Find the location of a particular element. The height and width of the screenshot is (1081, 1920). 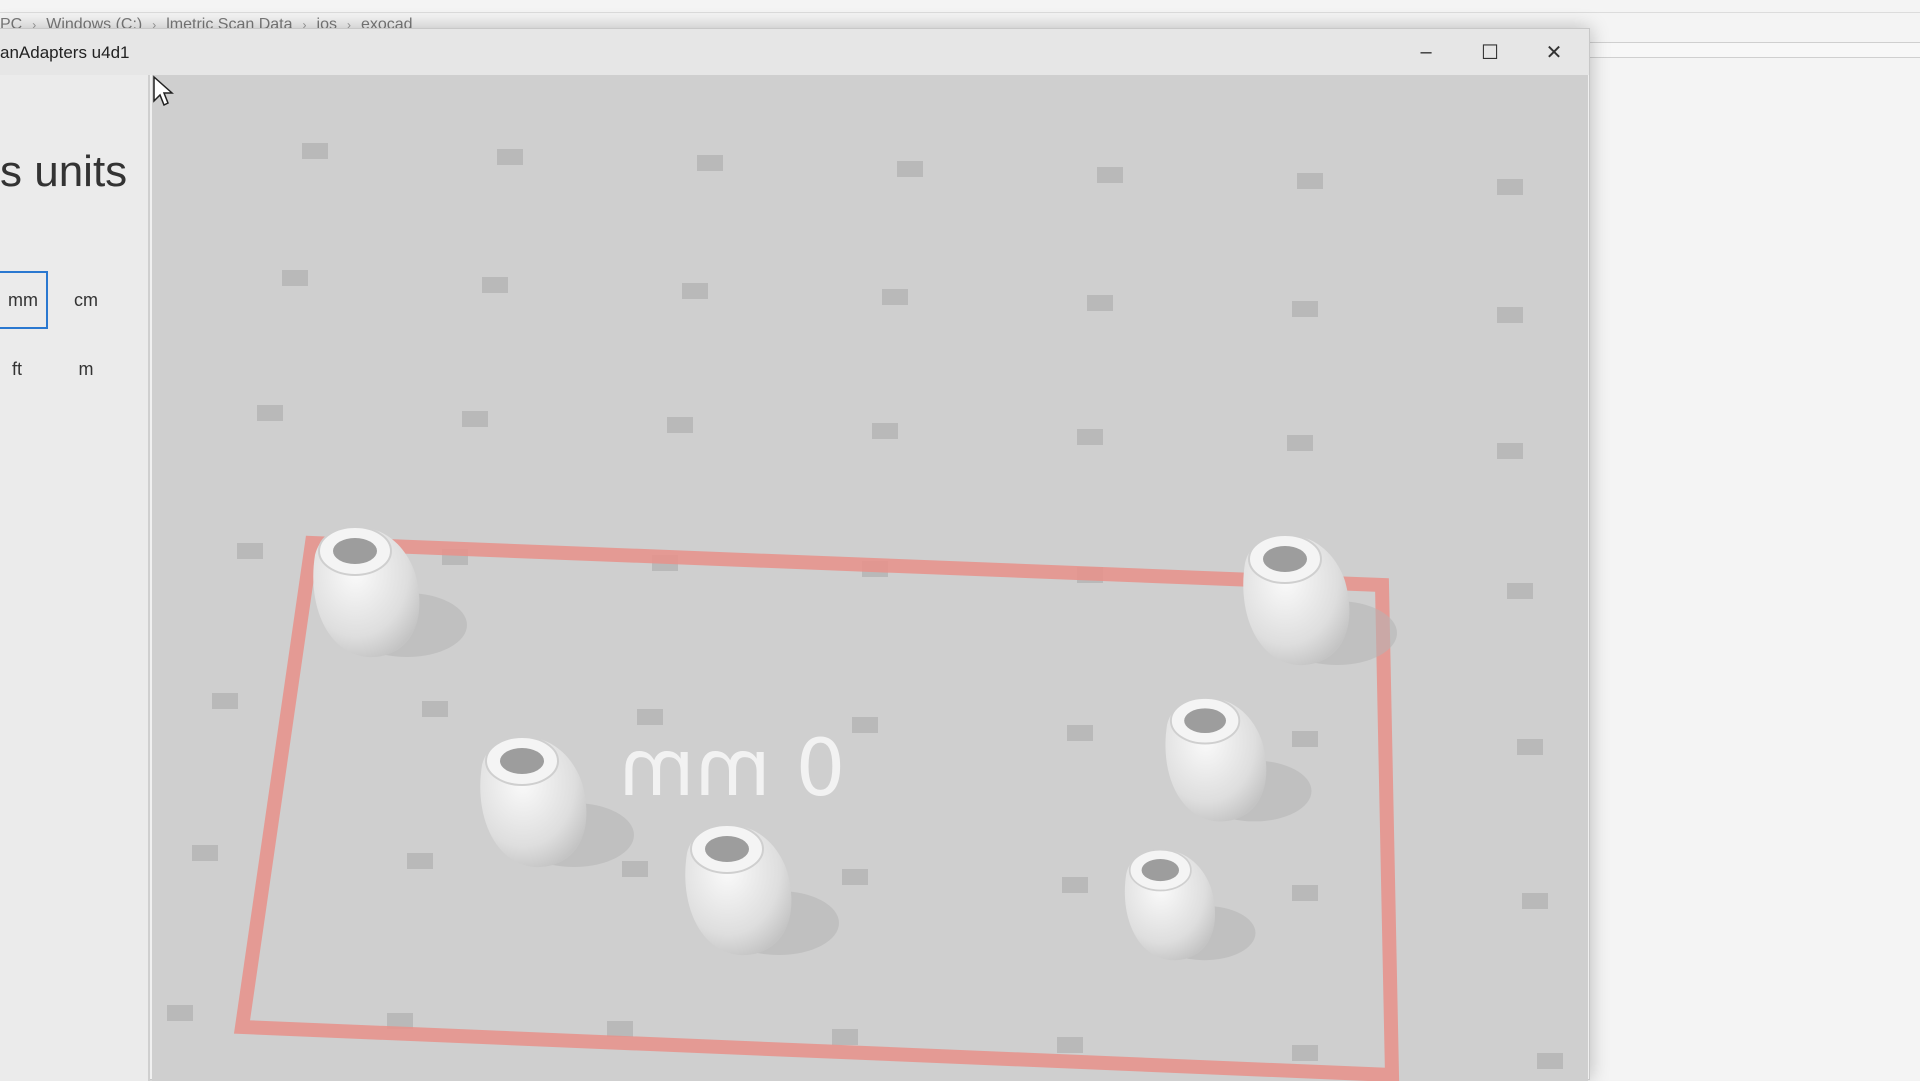

window-title: anAdapters u4d1 is located at coordinates (65, 52).